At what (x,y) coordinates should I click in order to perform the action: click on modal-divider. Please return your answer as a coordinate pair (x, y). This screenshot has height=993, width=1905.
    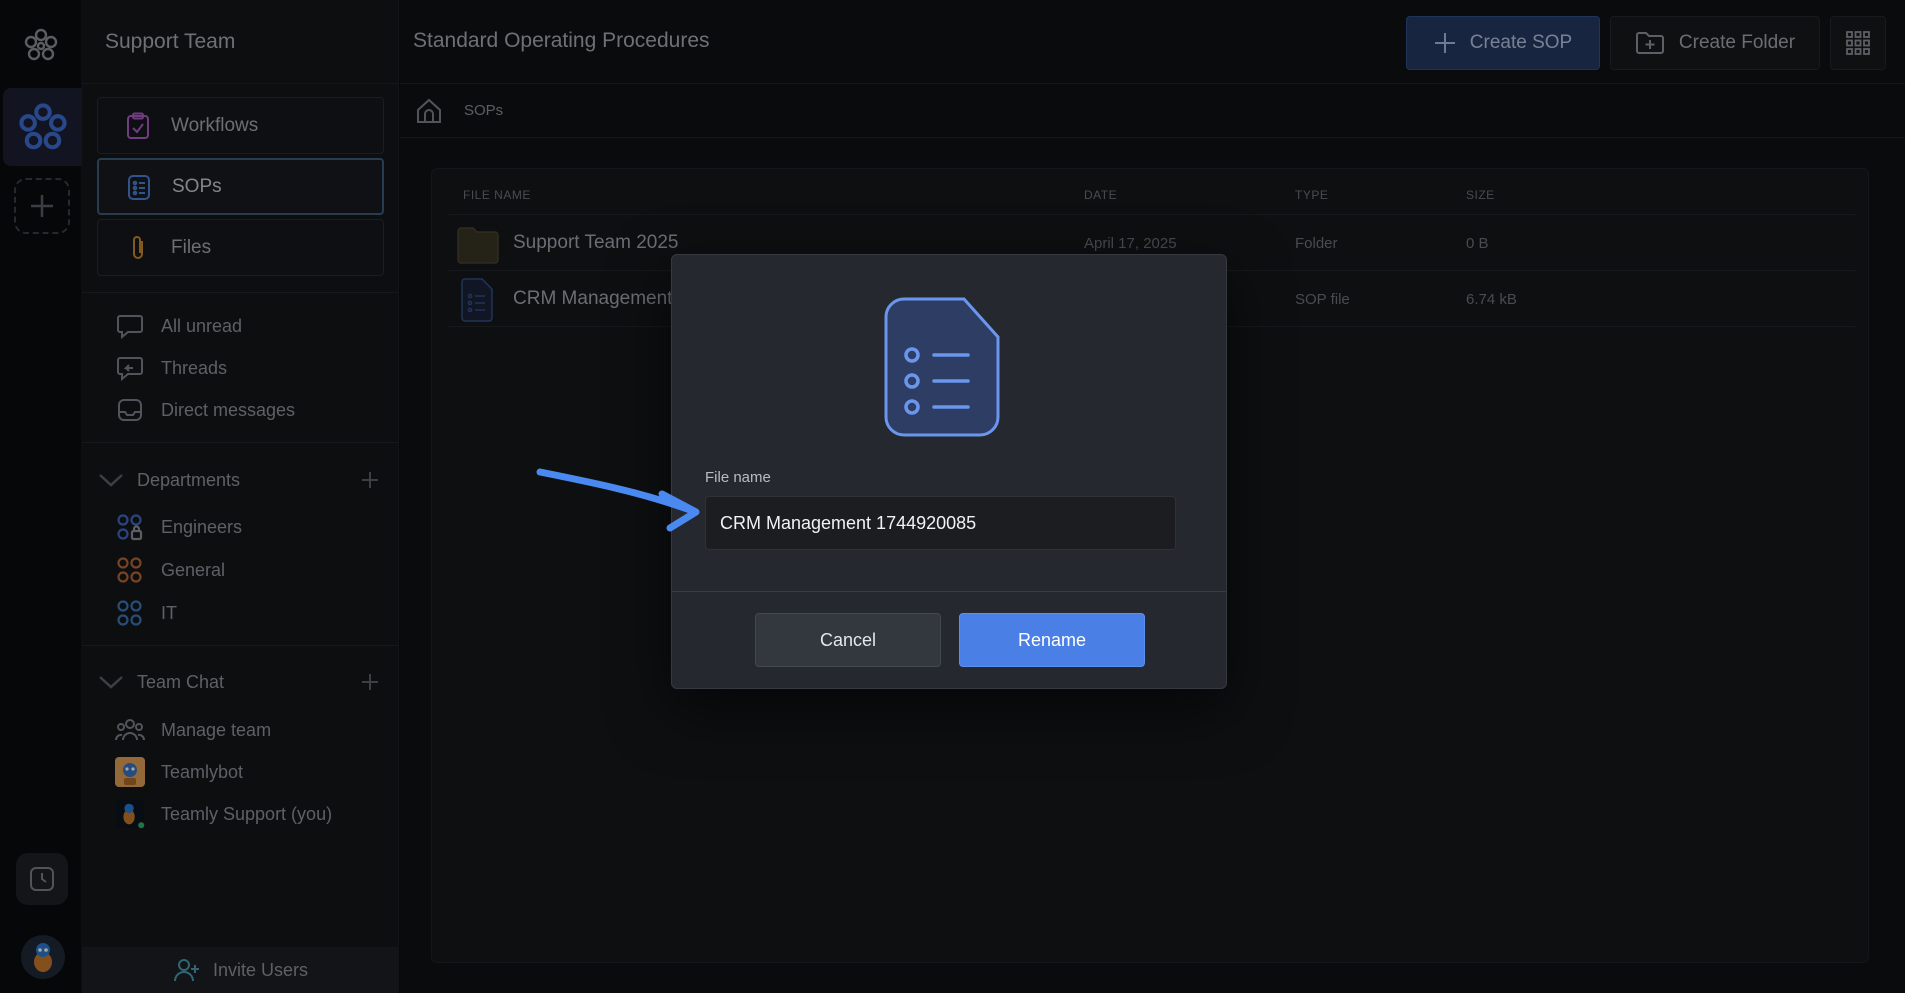
    Looking at the image, I should click on (949, 591).